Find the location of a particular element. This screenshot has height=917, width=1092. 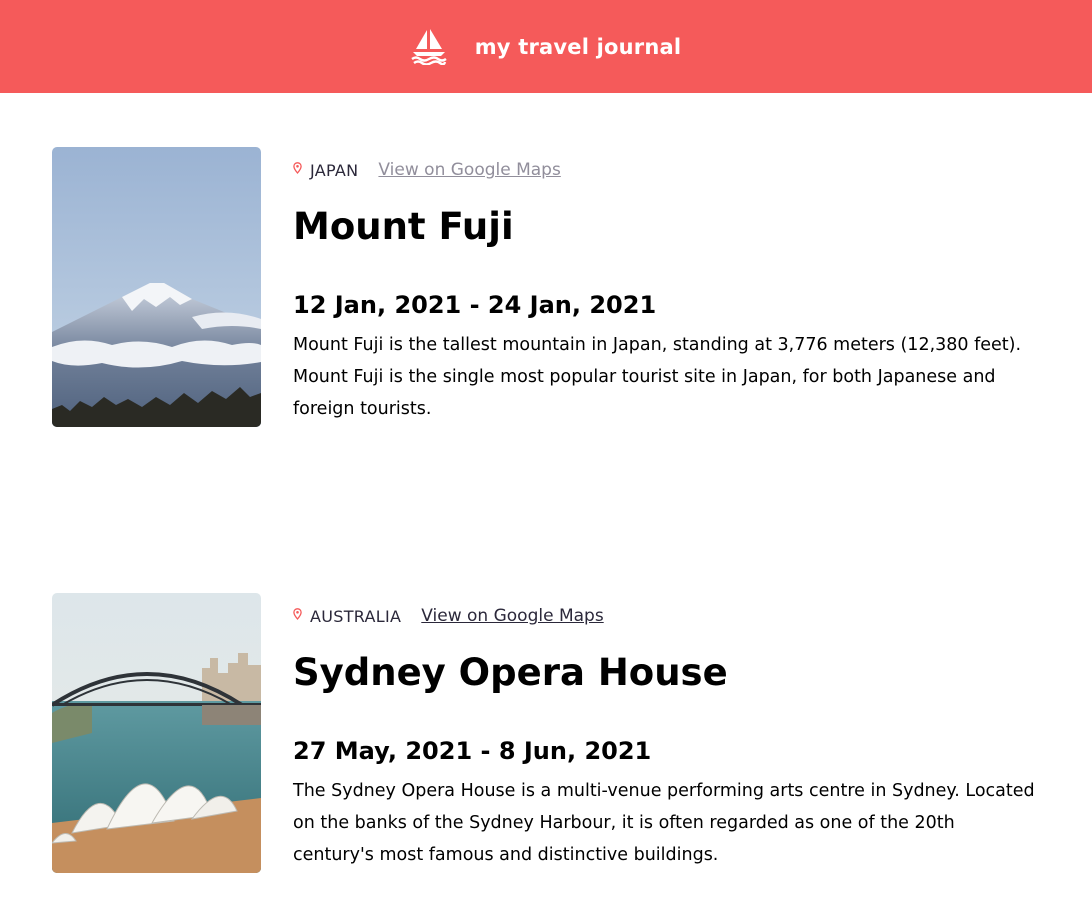

location-row: AUSTRALIA View on Google Maps is located at coordinates (448, 616).